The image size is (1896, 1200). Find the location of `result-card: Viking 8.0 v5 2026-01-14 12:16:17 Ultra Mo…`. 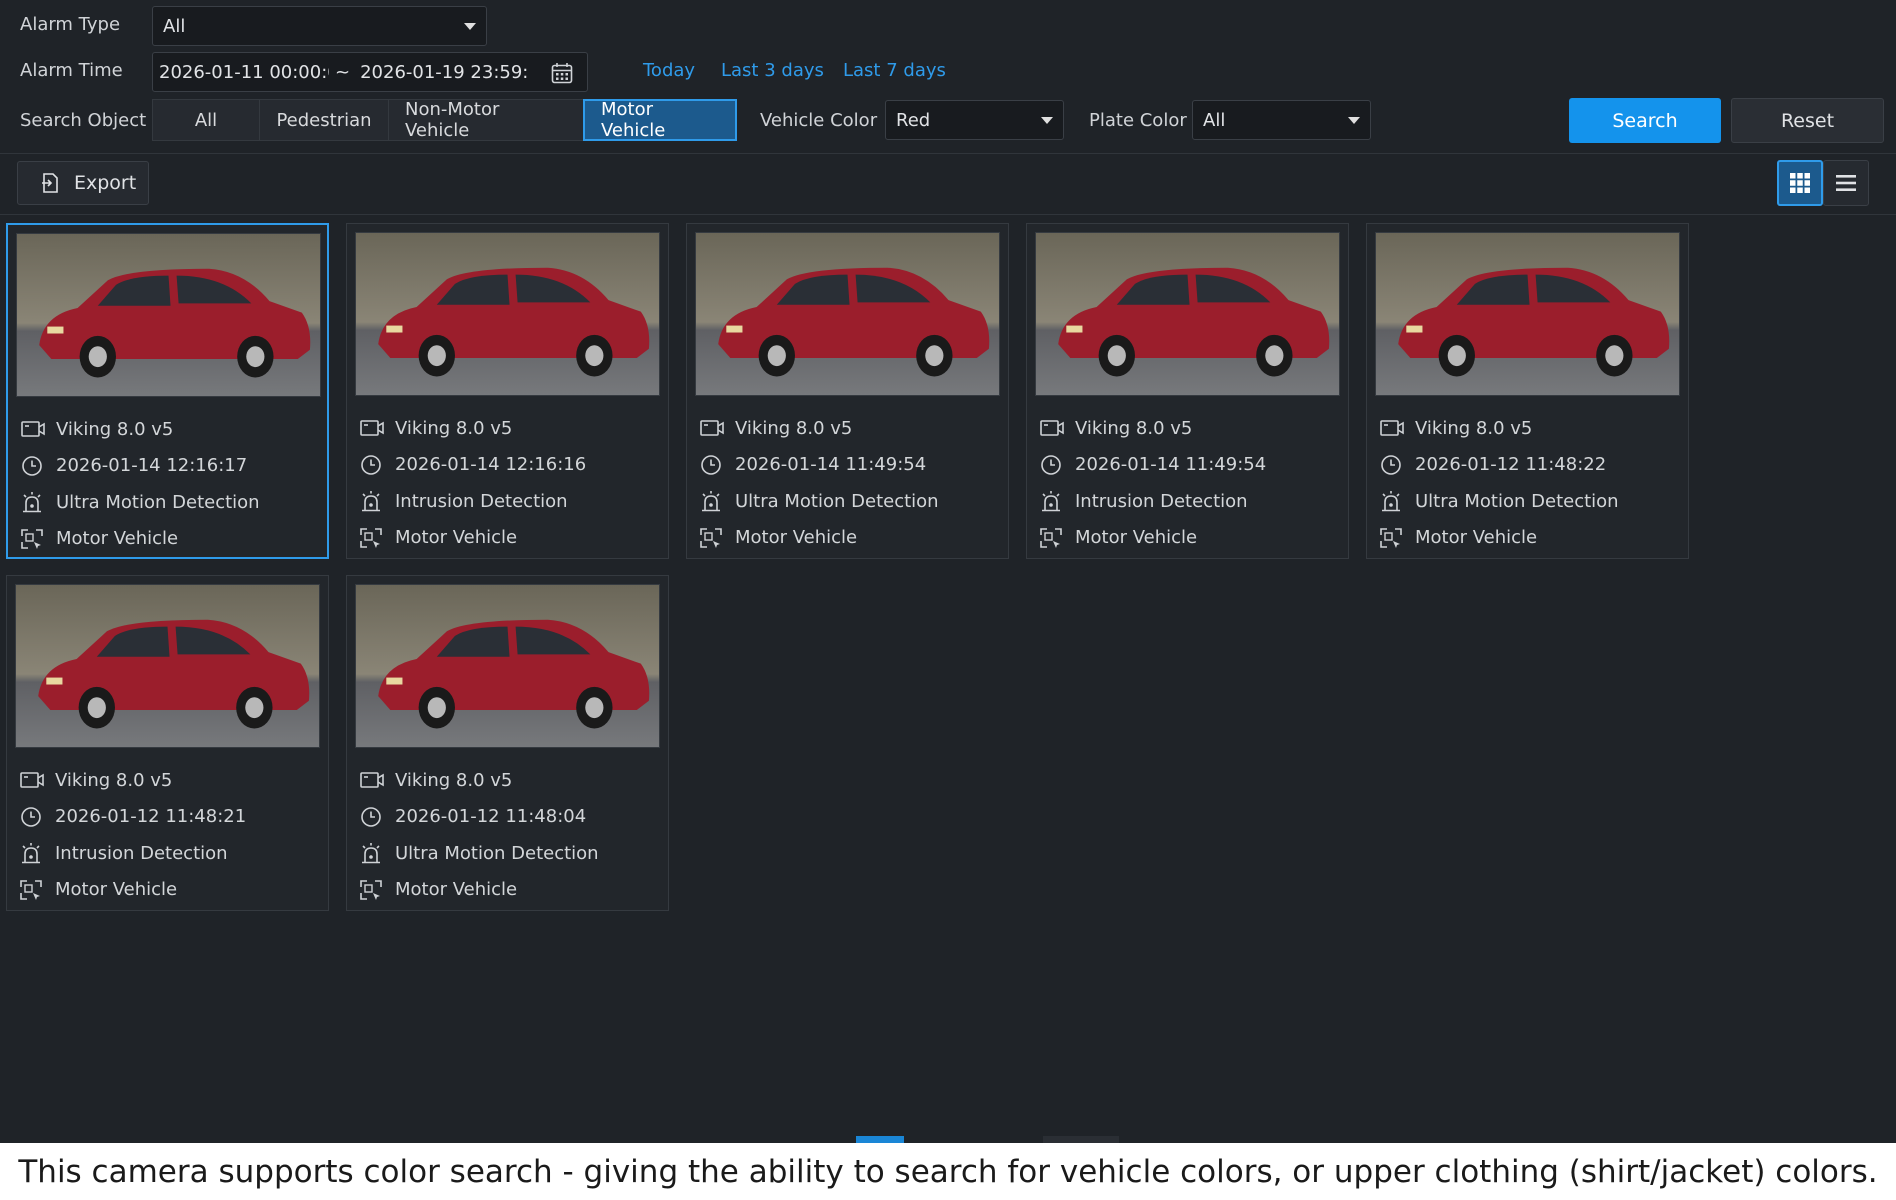

result-card: Viking 8.0 v5 2026-01-14 12:16:17 Ultra Mo… is located at coordinates (167, 391).